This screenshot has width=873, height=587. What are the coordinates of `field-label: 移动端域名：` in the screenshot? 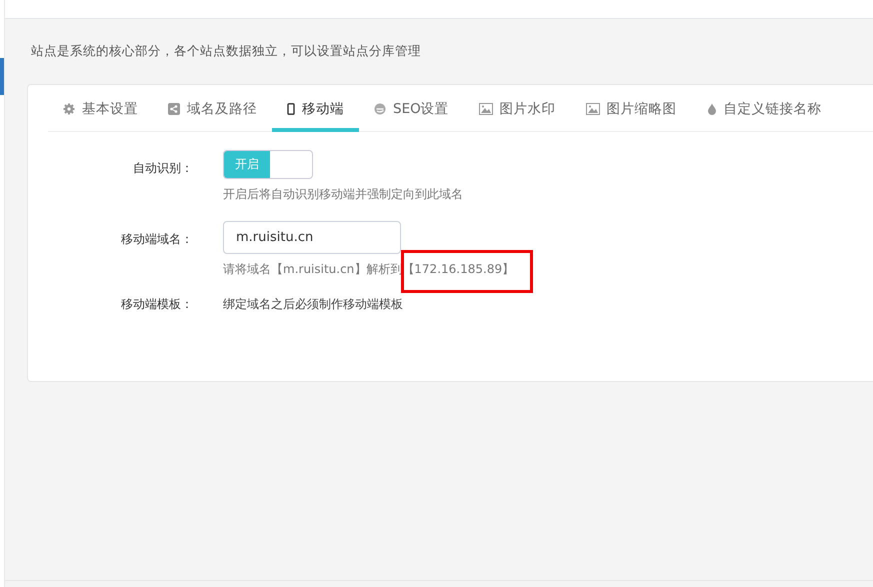 It's located at (157, 239).